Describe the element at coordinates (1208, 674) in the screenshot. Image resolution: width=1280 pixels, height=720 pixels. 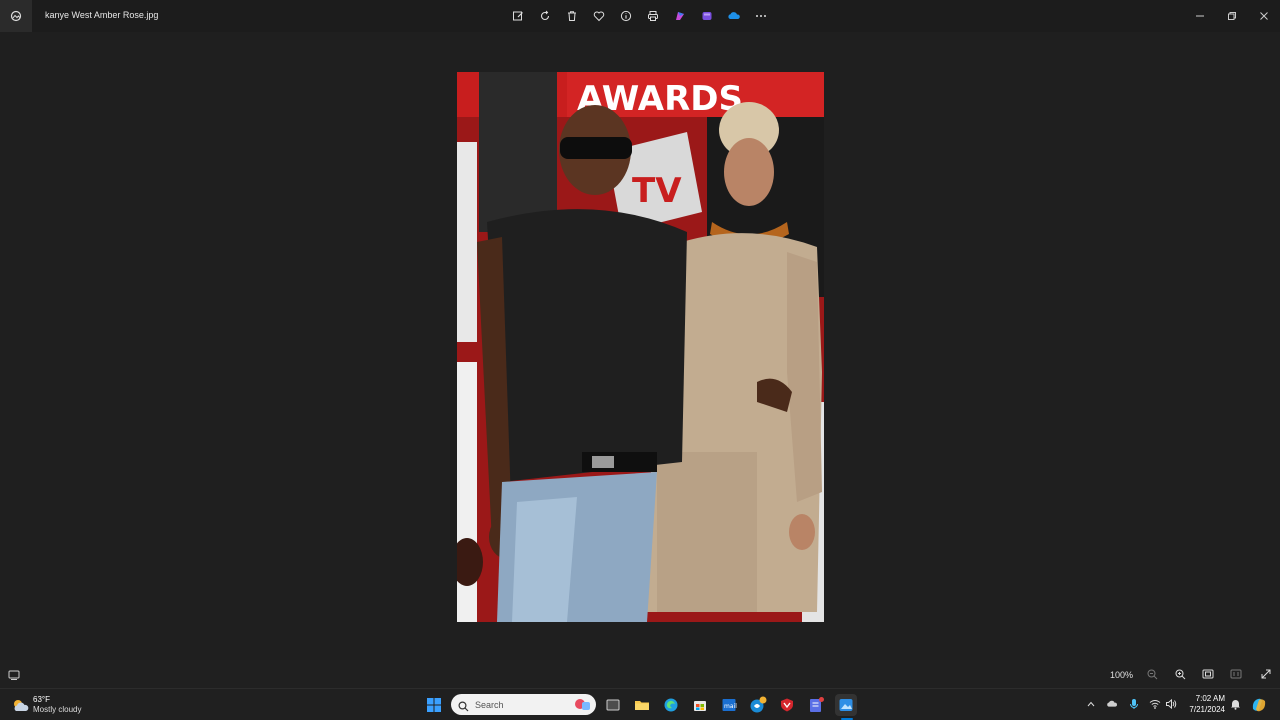
I see `fit-to-window-icon` at that location.